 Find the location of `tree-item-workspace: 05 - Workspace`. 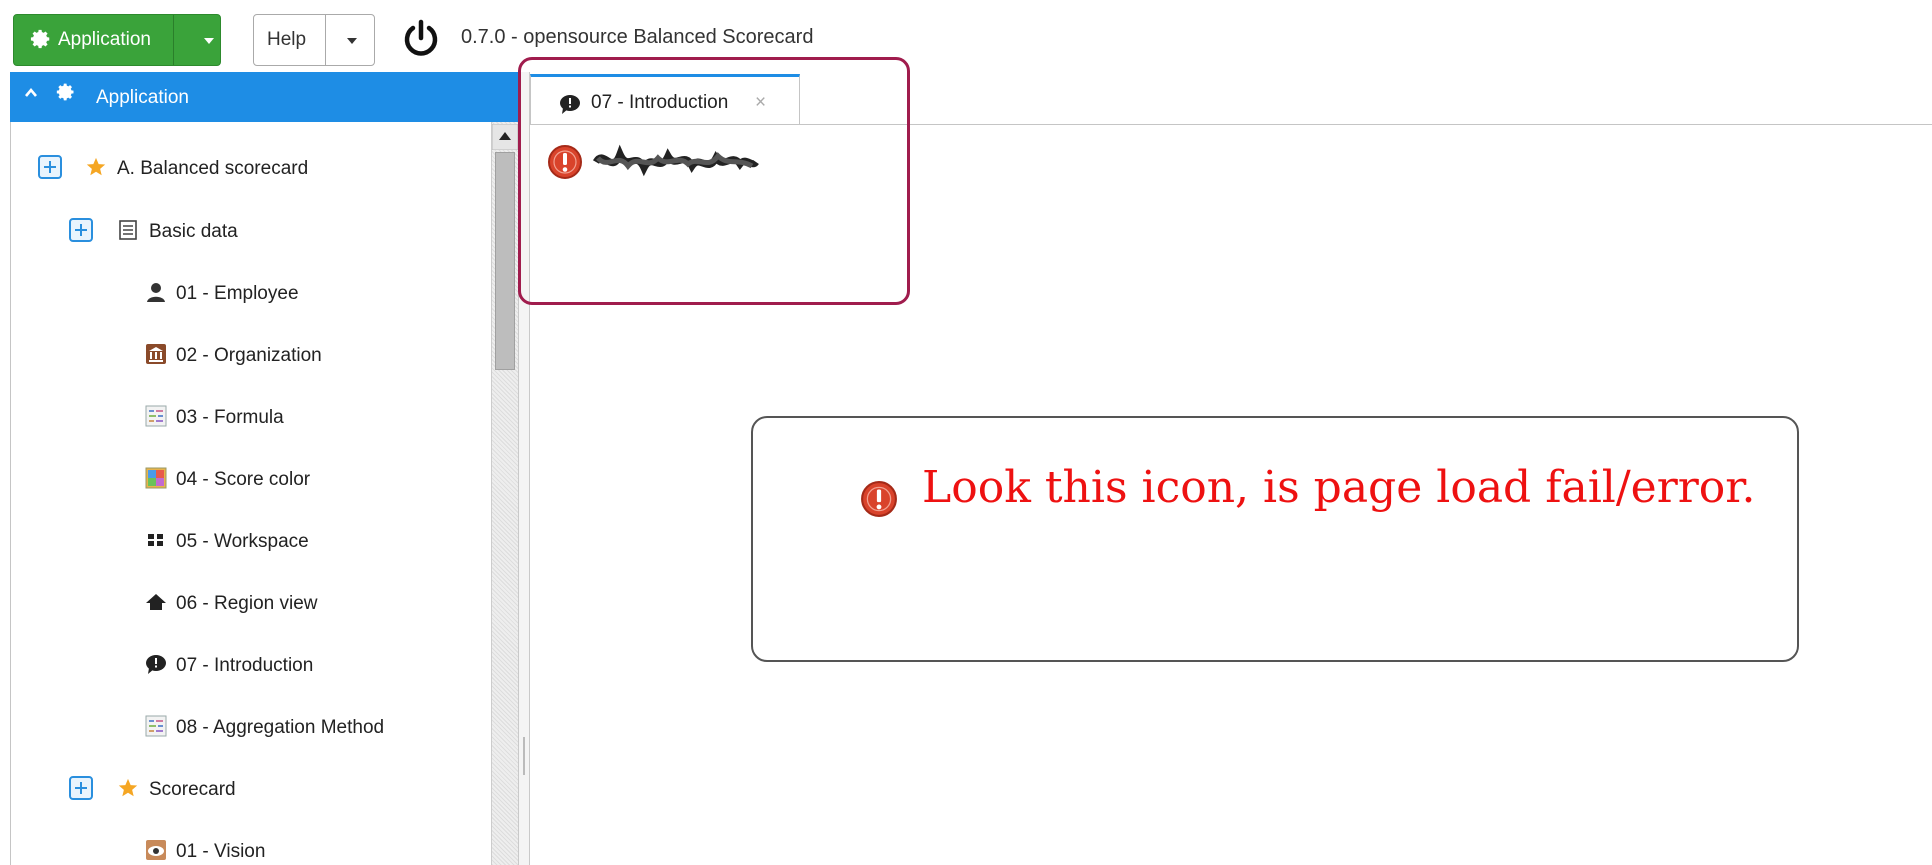

tree-item-workspace: 05 - Workspace is located at coordinates (246, 540).